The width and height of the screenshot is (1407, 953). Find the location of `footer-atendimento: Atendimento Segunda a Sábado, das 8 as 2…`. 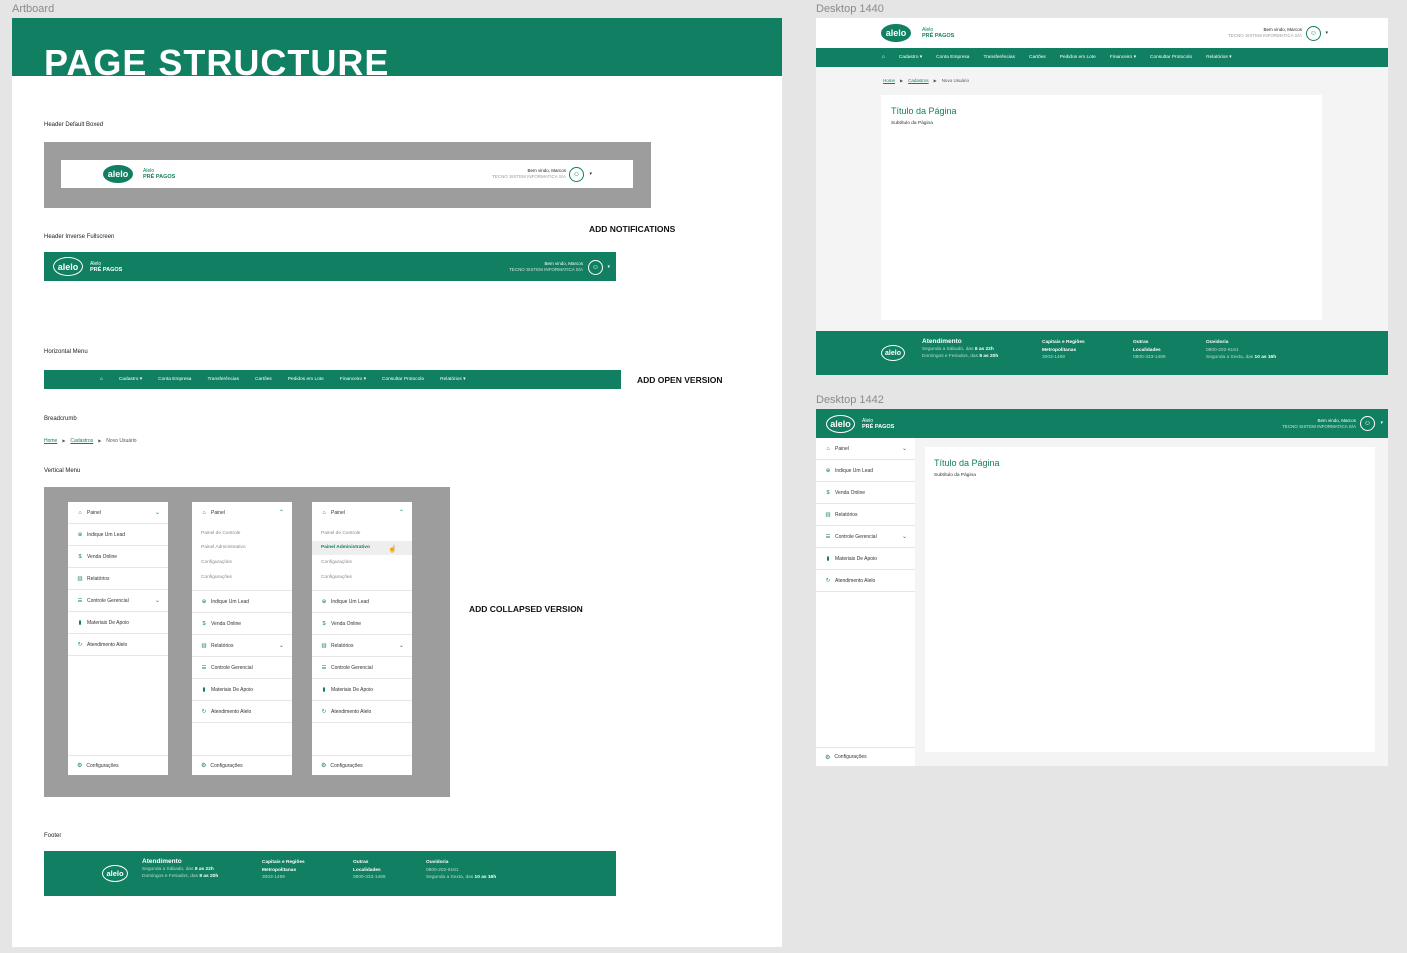

footer-atendimento: Atendimento Segunda a Sábado, das 8 as 2… is located at coordinates (960, 348).